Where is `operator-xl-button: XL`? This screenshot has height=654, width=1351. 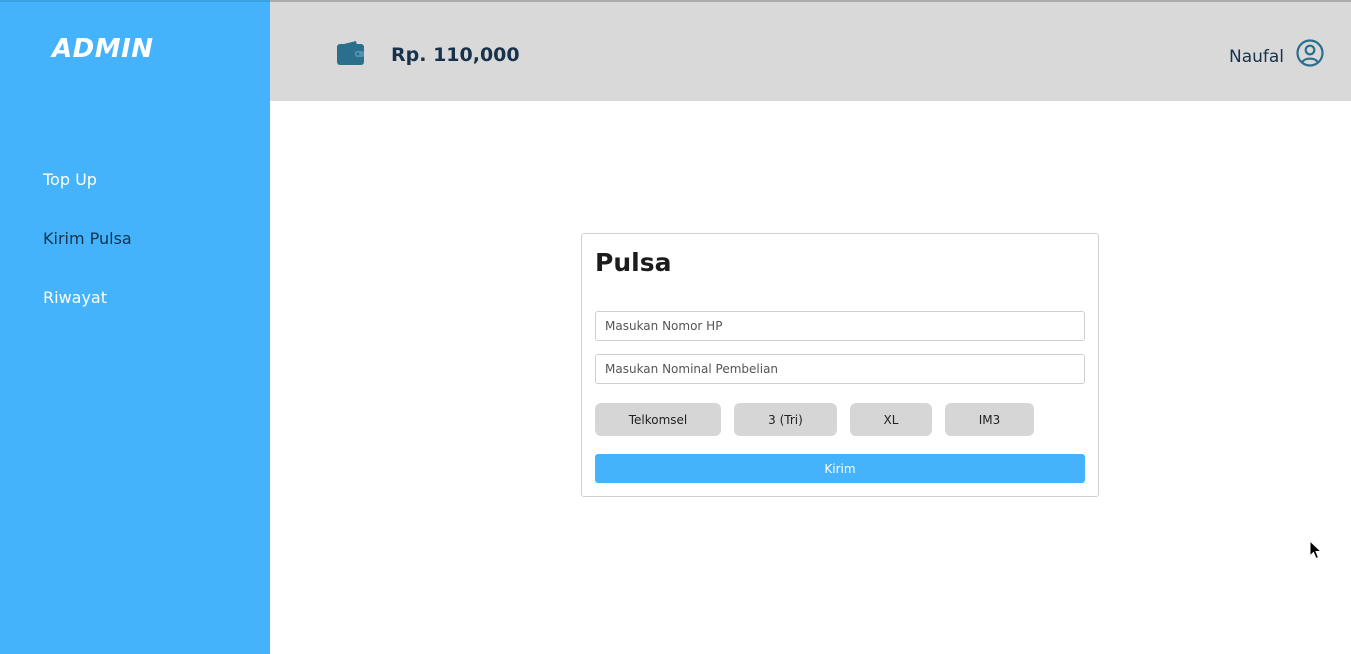
operator-xl-button: XL is located at coordinates (891, 419).